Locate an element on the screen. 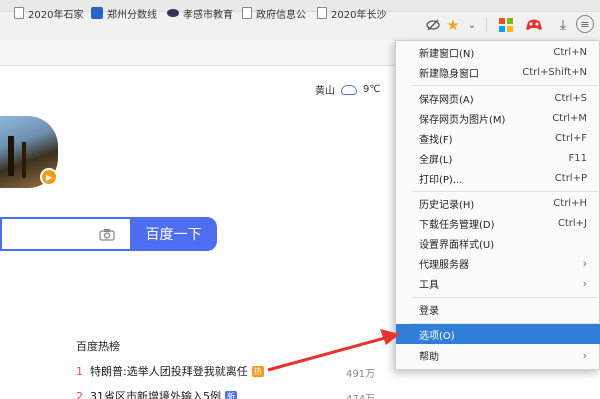 This screenshot has height=399, width=600. bookmark-item: 政府信息公 is located at coordinates (276, 13).